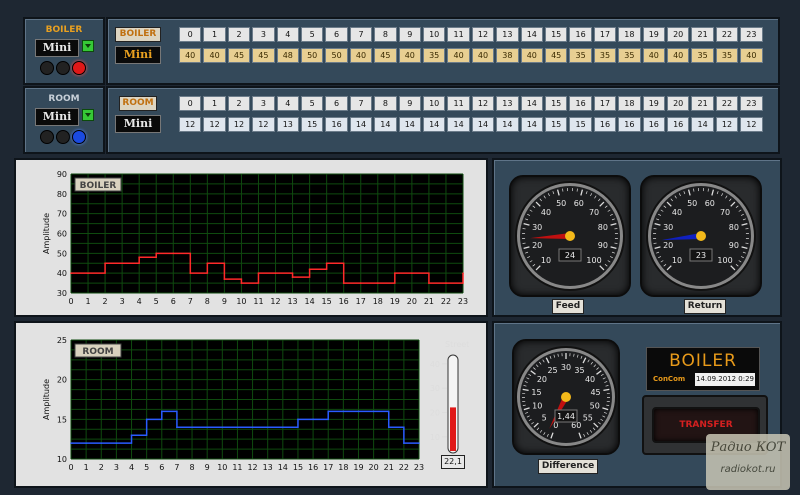  Describe the element at coordinates (603, 245) in the screenshot. I see `gauge-tick-label: 90` at that location.